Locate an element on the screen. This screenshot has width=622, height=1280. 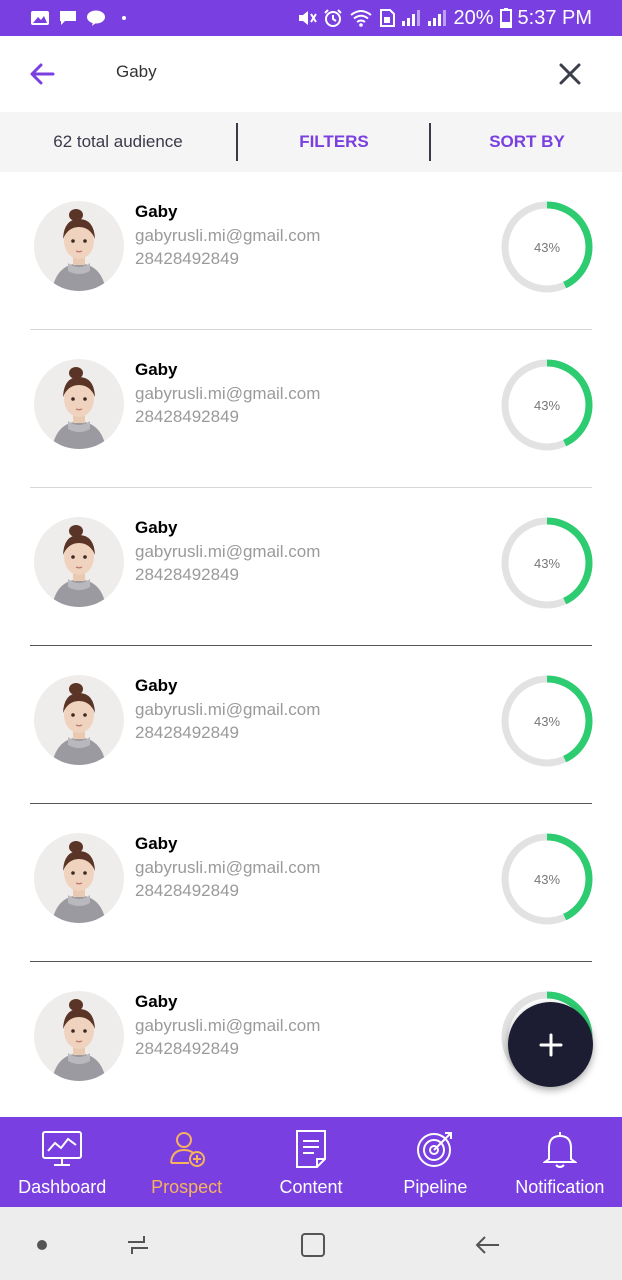
system-back-icon is located at coordinates (487, 1245).